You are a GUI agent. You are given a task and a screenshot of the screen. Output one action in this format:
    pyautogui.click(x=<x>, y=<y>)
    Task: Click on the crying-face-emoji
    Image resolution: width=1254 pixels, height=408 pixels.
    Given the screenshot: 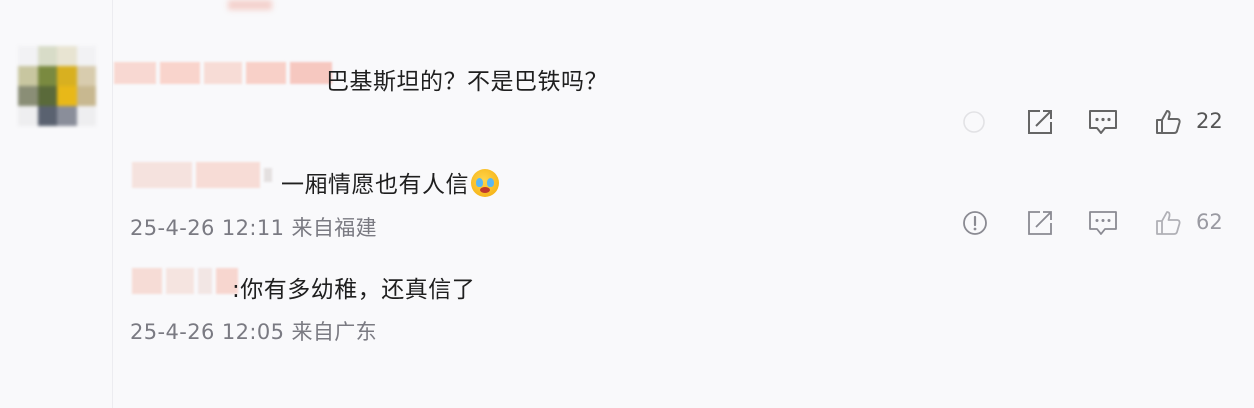 What is the action you would take?
    pyautogui.click(x=485, y=183)
    